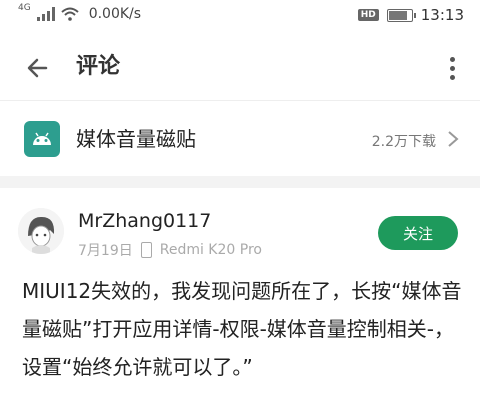  Describe the element at coordinates (136, 139) in the screenshot. I see `app-name: 媒体音量磁贴` at that location.